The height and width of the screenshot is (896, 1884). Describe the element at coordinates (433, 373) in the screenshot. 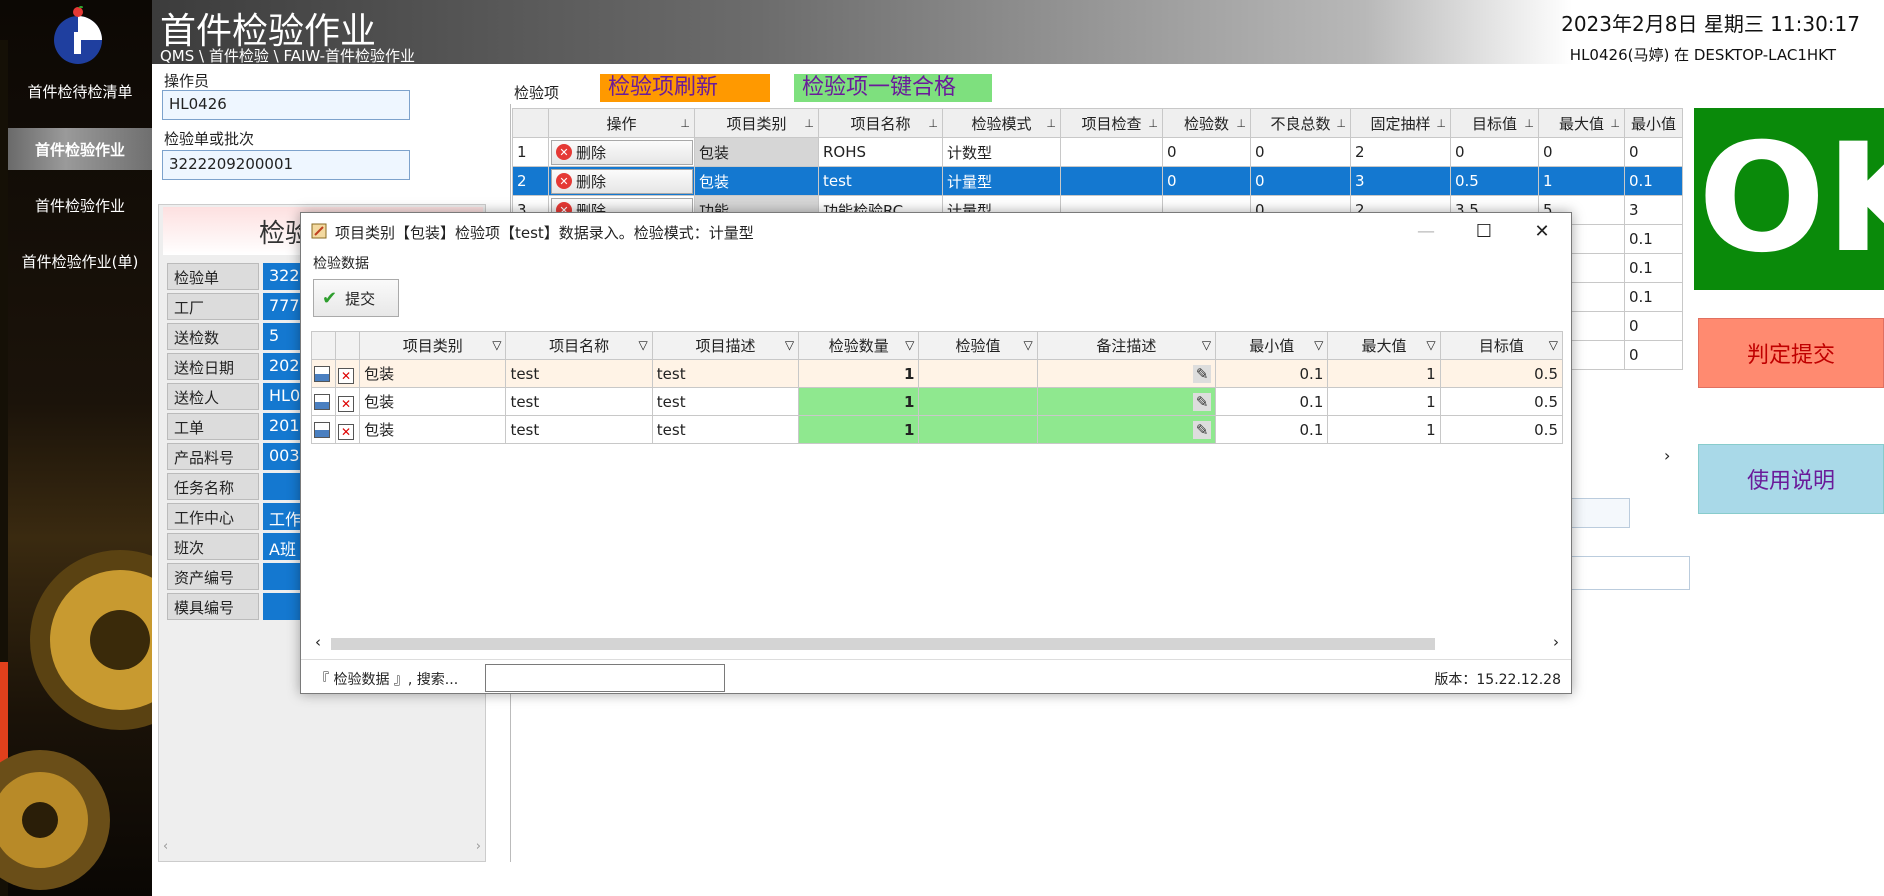

I see `cell-category: 包装` at that location.